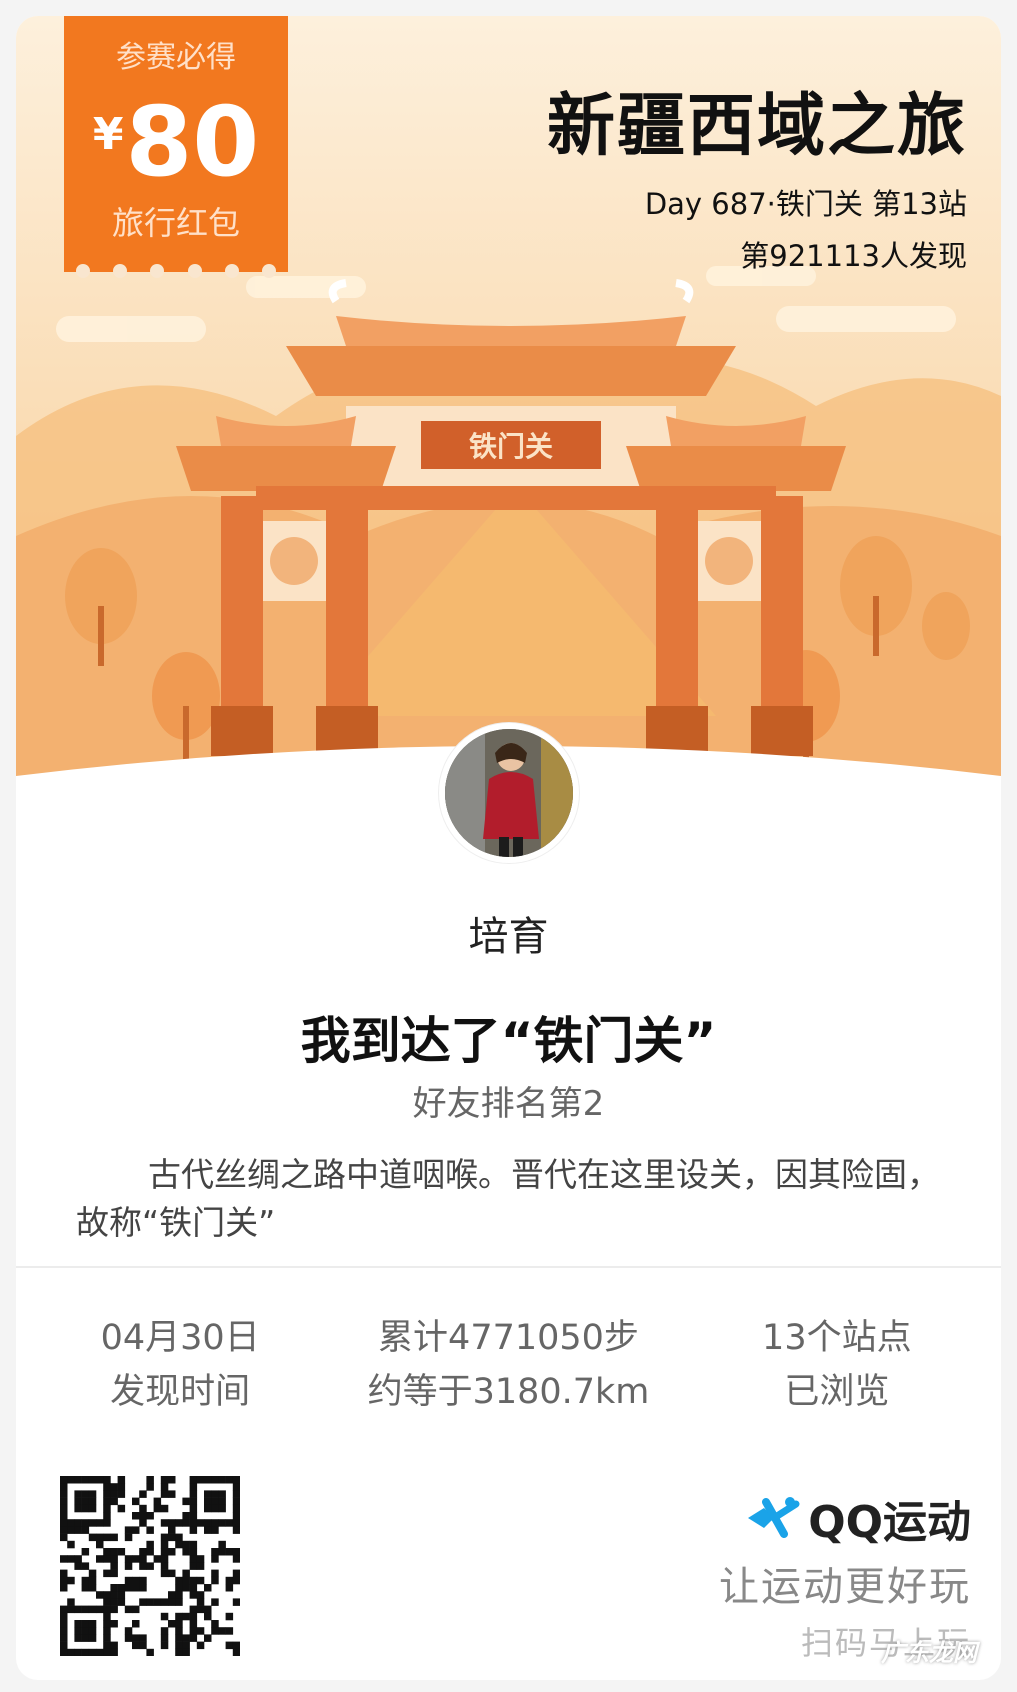  I want to click on stat-label: 约等于3180.7km, so click(508, 1392).